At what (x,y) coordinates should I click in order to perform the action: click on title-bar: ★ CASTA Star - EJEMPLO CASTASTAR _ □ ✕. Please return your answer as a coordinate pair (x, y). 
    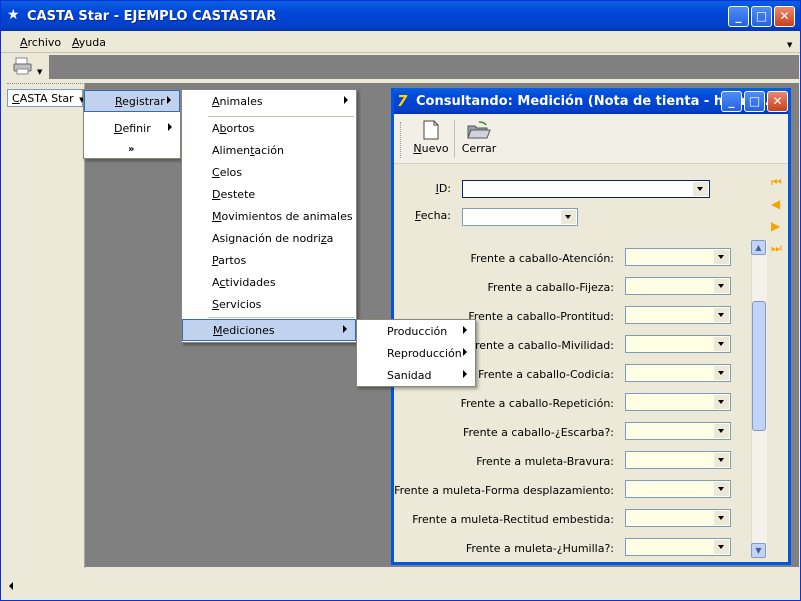
    Looking at the image, I should click on (400, 16).